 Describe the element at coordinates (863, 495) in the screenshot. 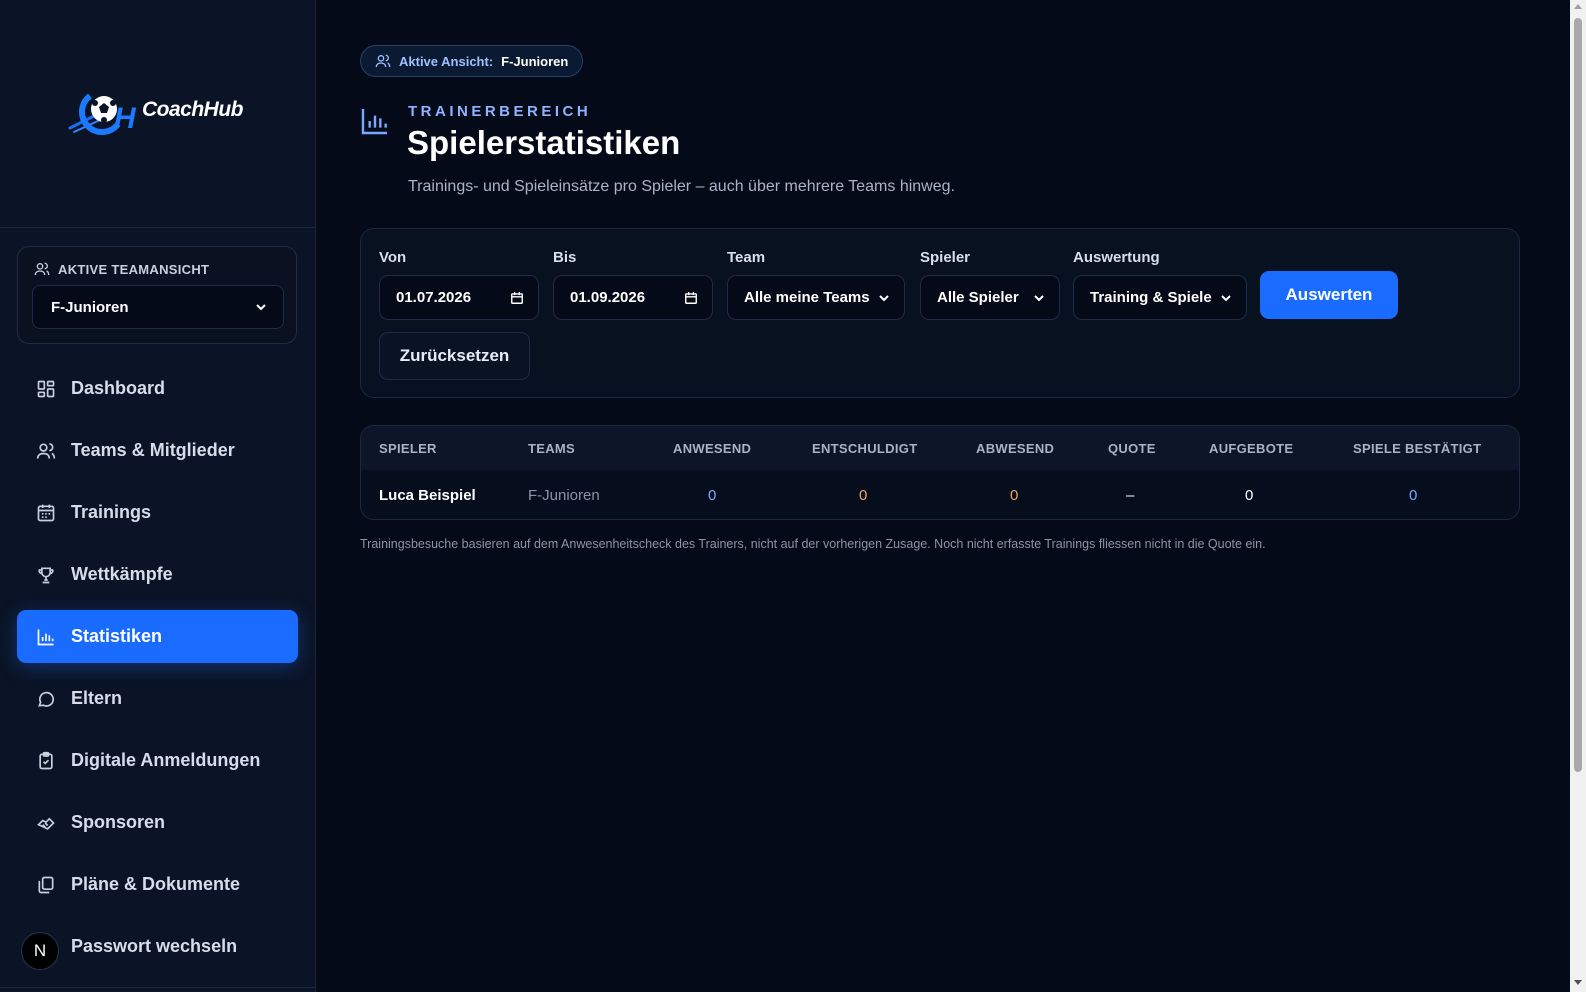

I see `cell-entschuldigt: 0` at that location.